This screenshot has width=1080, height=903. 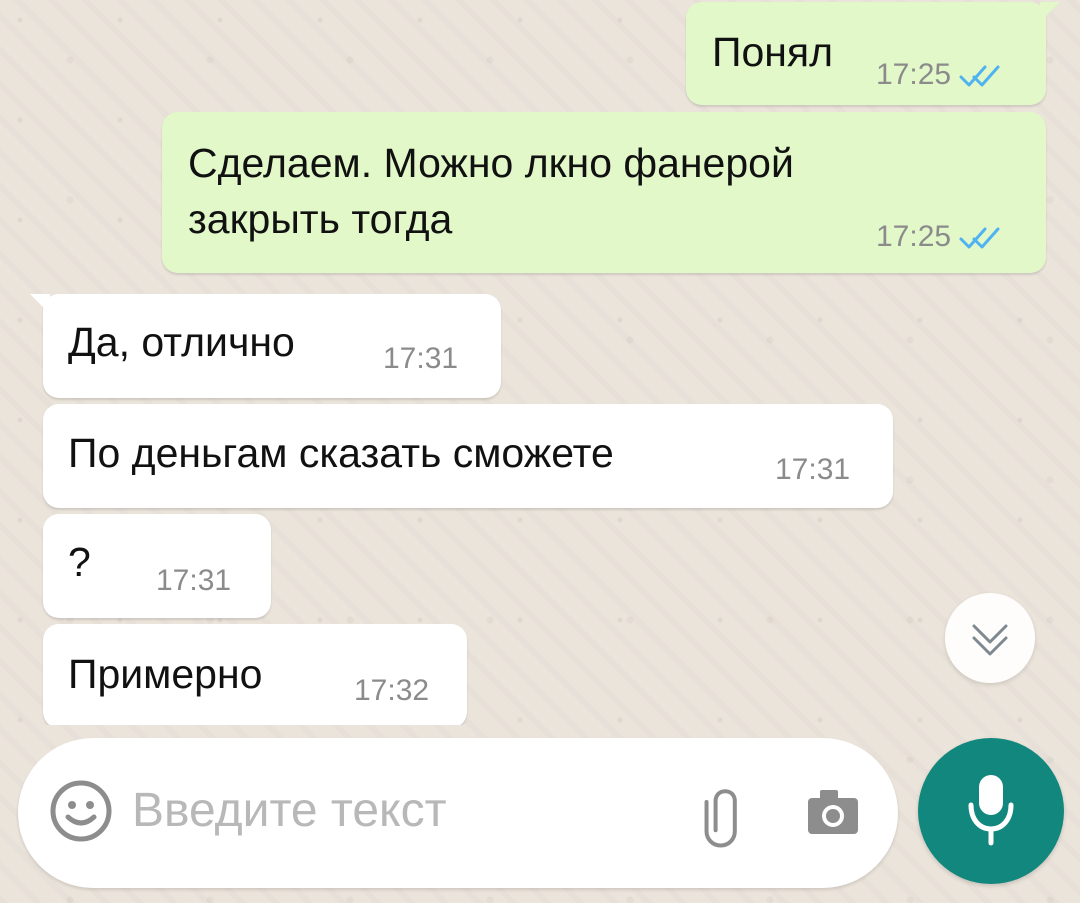 I want to click on message-text-line: По деньгам сказать сможете, so click(x=341, y=453).